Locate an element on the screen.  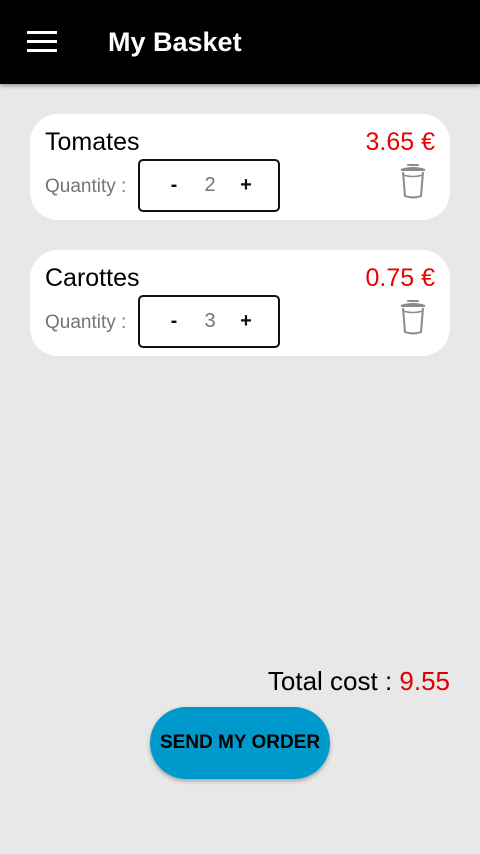
basket-item-card: Tomates 3.65 € Quantity : - 2 + is located at coordinates (240, 167).